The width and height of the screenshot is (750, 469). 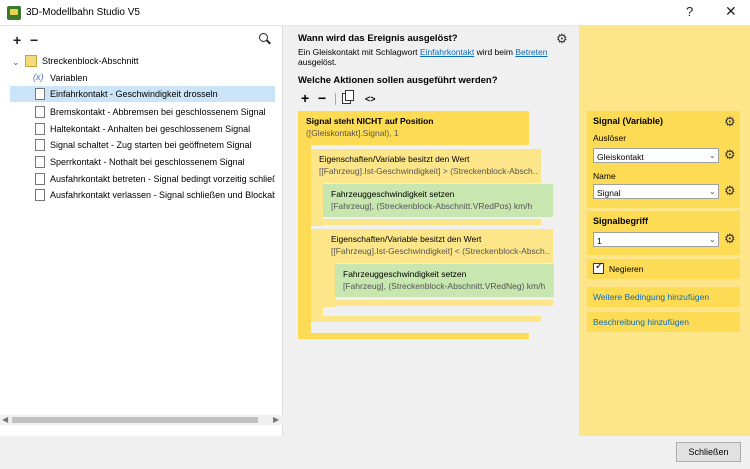 I want to click on add-description-label: Beschreibung hinzufügen, so click(x=641, y=322).